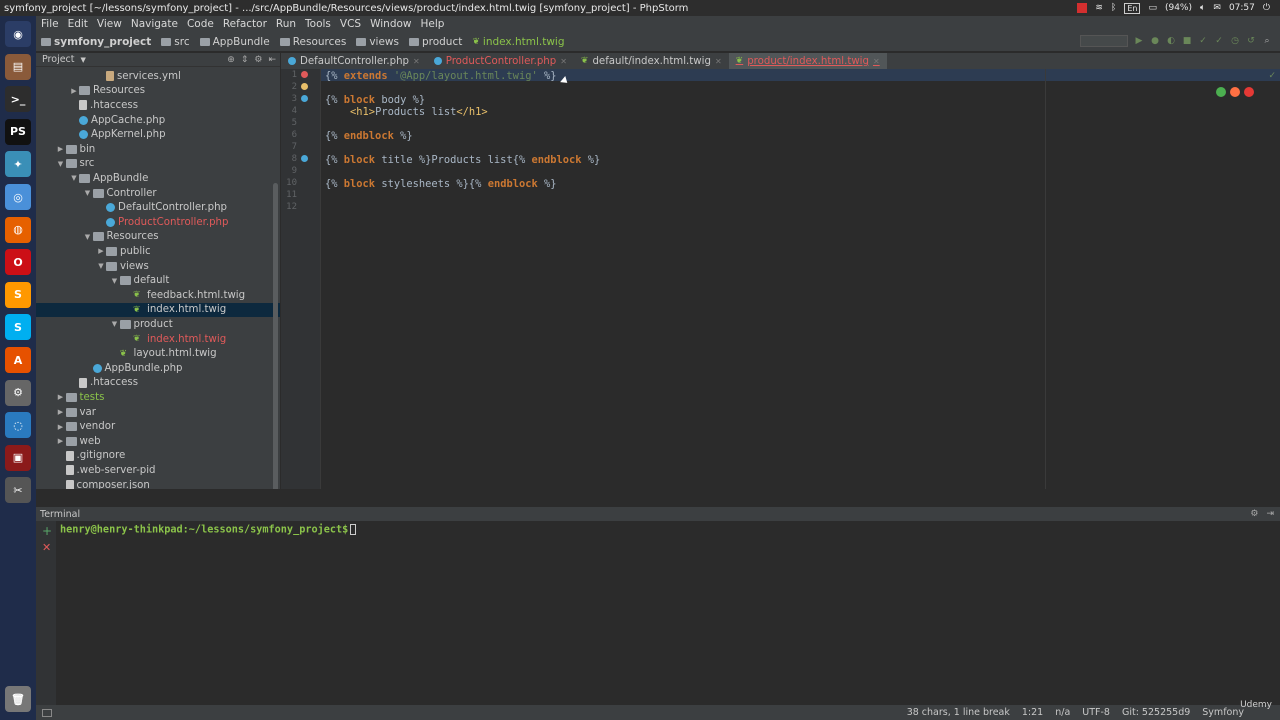 This screenshot has height=720, width=1280. I want to click on mail-icon: ✉, so click(1217, 8).